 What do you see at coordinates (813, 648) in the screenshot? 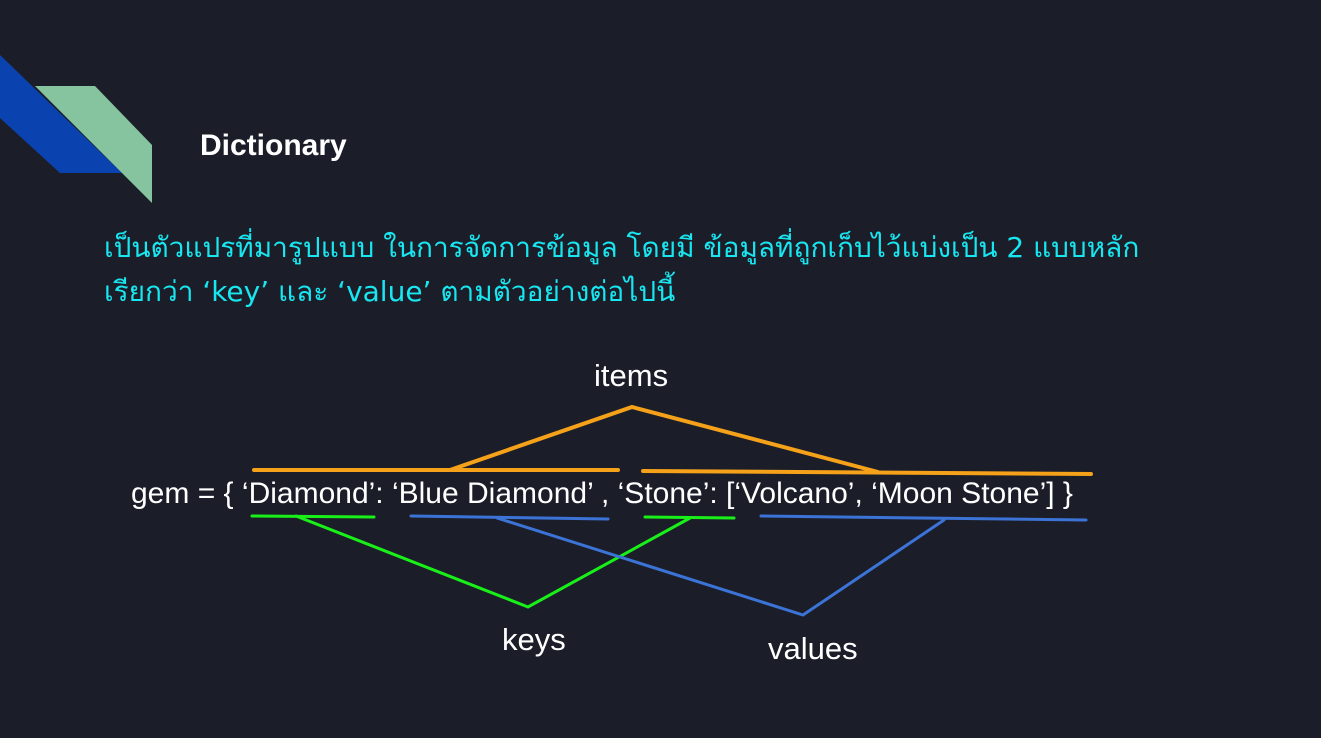
I see `values-label: values` at bounding box center [813, 648].